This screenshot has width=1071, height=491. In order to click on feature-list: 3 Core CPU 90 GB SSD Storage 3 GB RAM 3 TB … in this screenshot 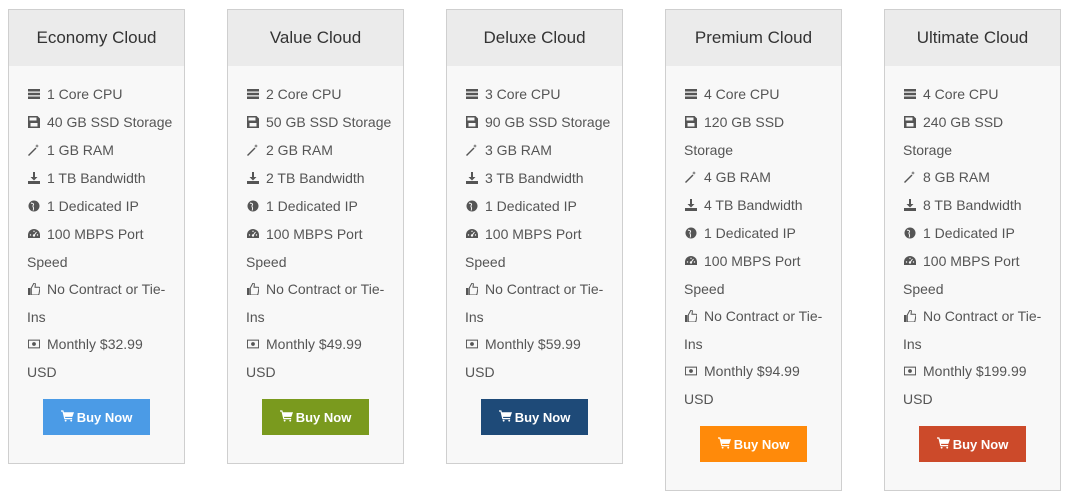, I will do `click(538, 233)`.